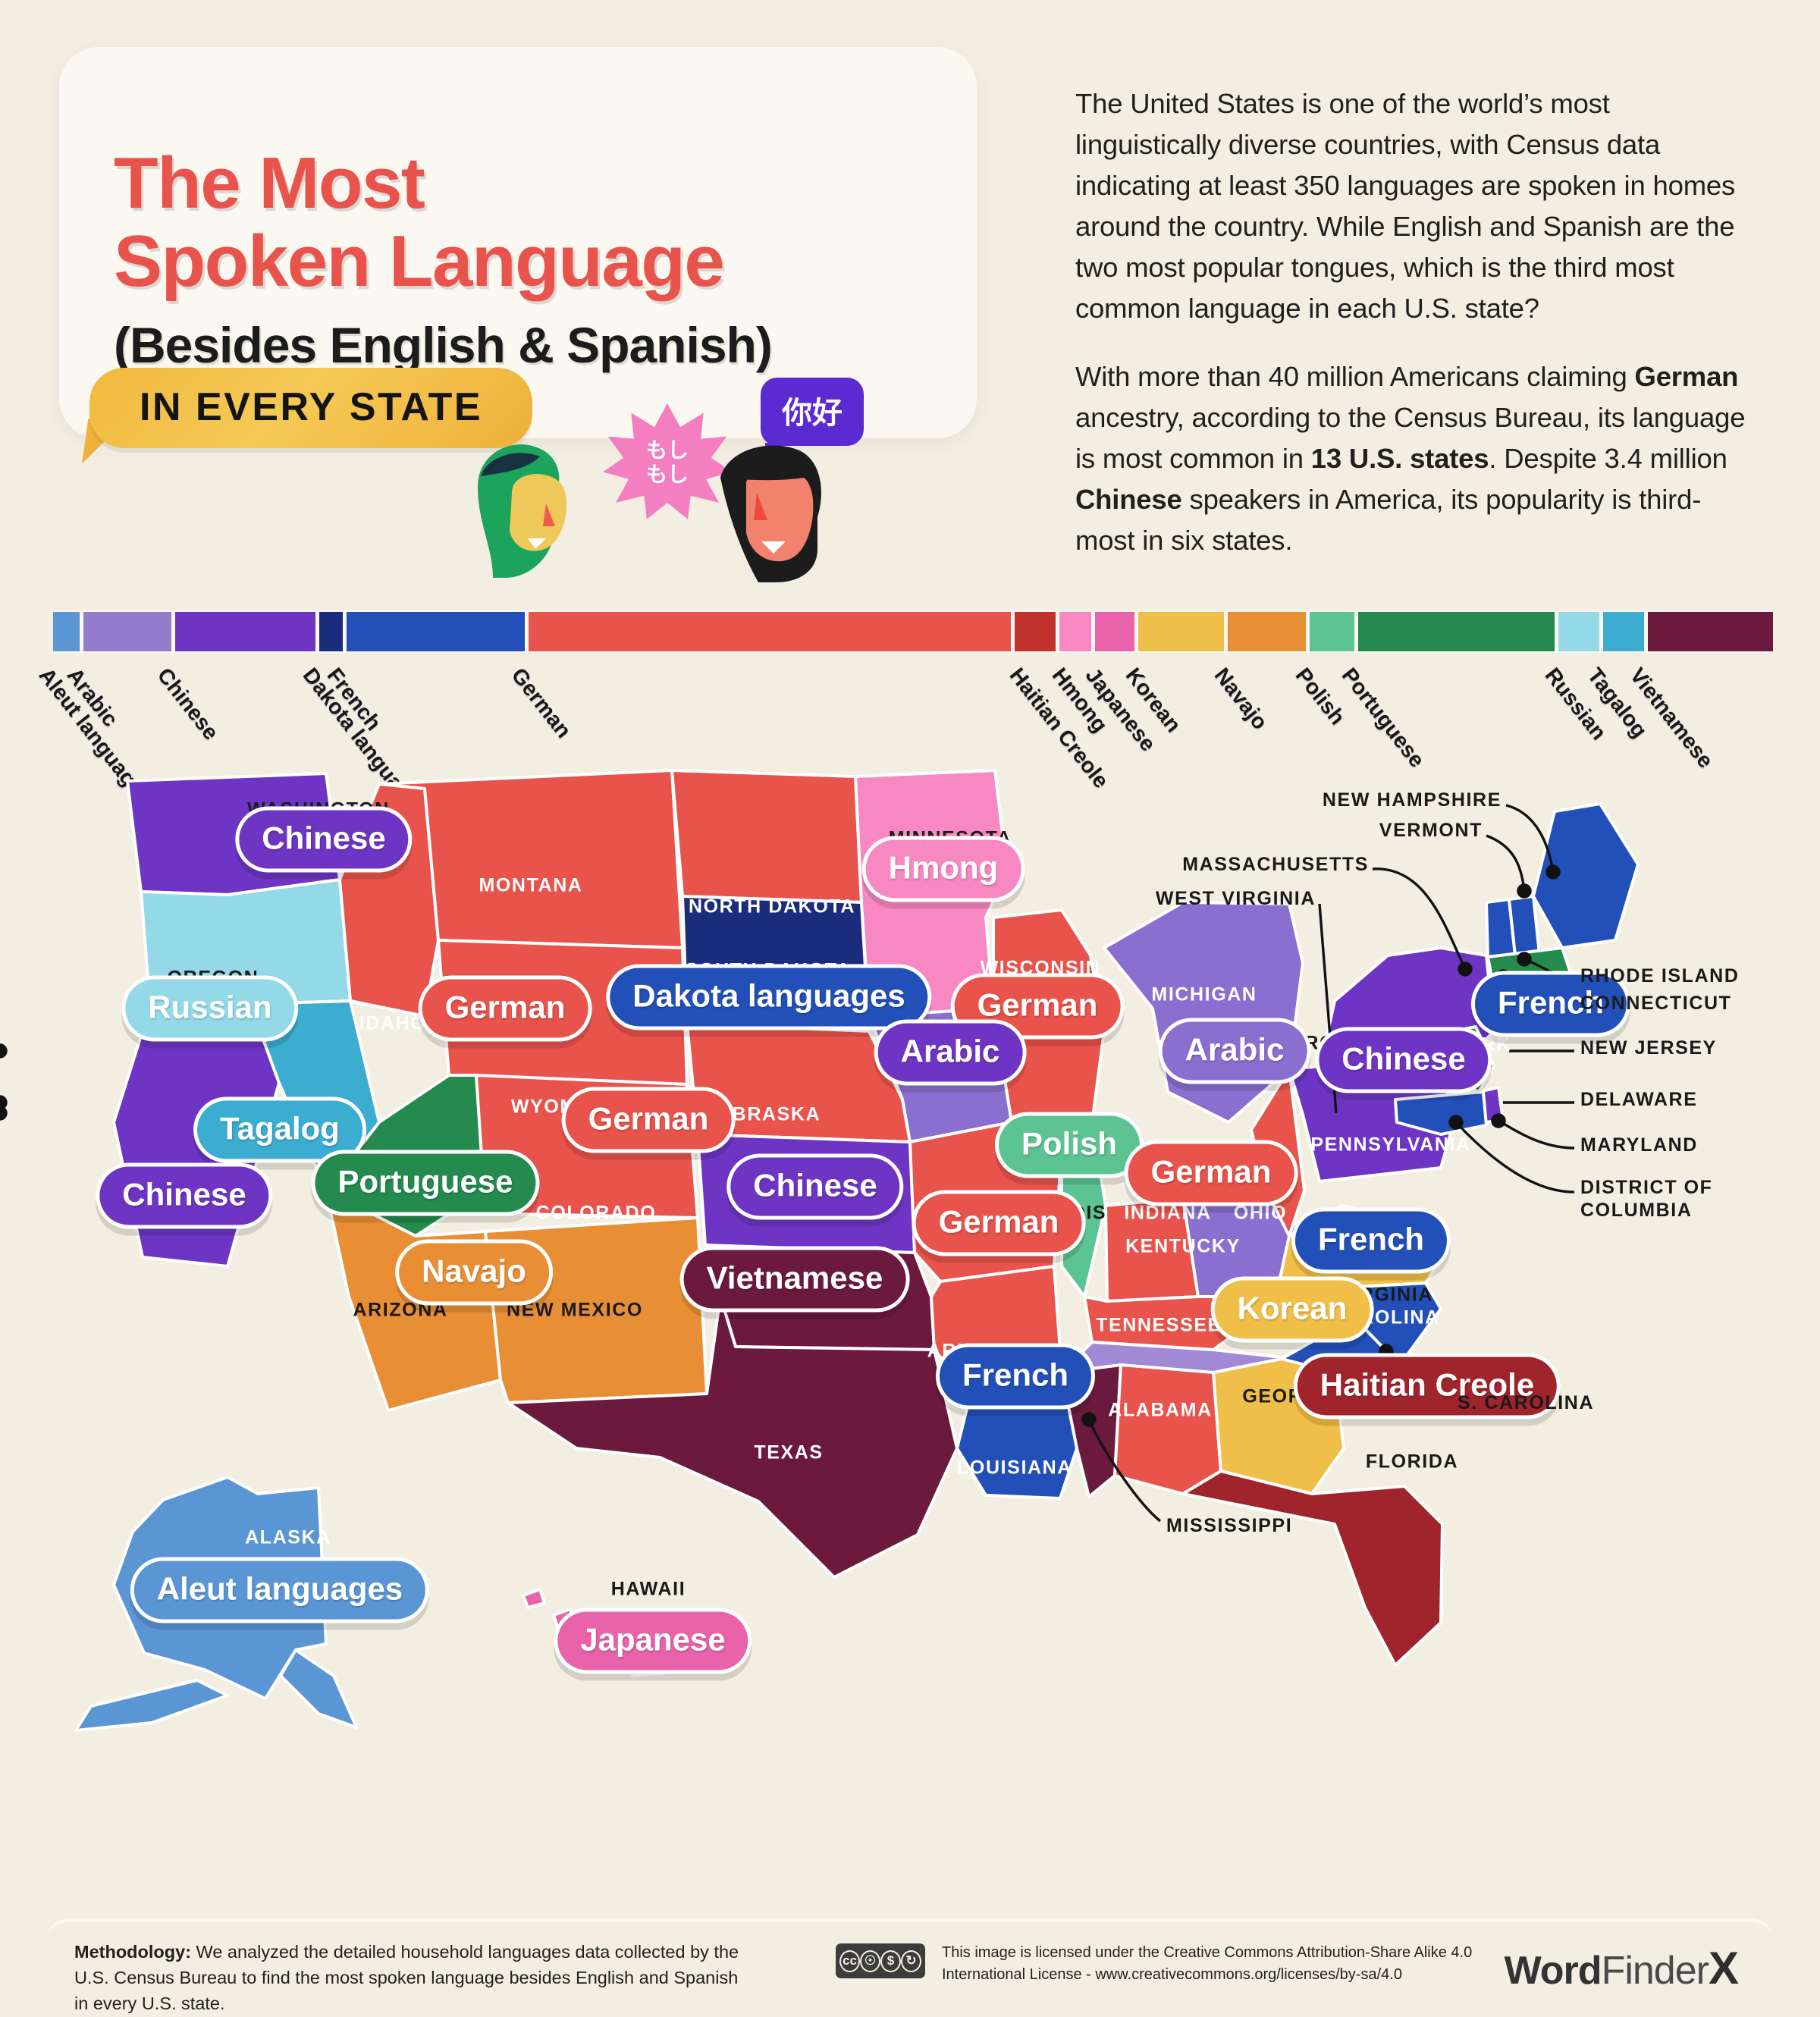 The width and height of the screenshot is (1820, 2017). I want to click on female-character-icon, so click(522, 511).